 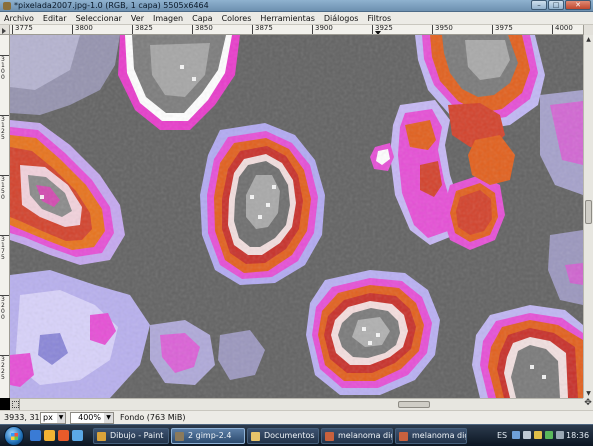 I want to click on menu-filtros: Filtros, so click(x=379, y=18).